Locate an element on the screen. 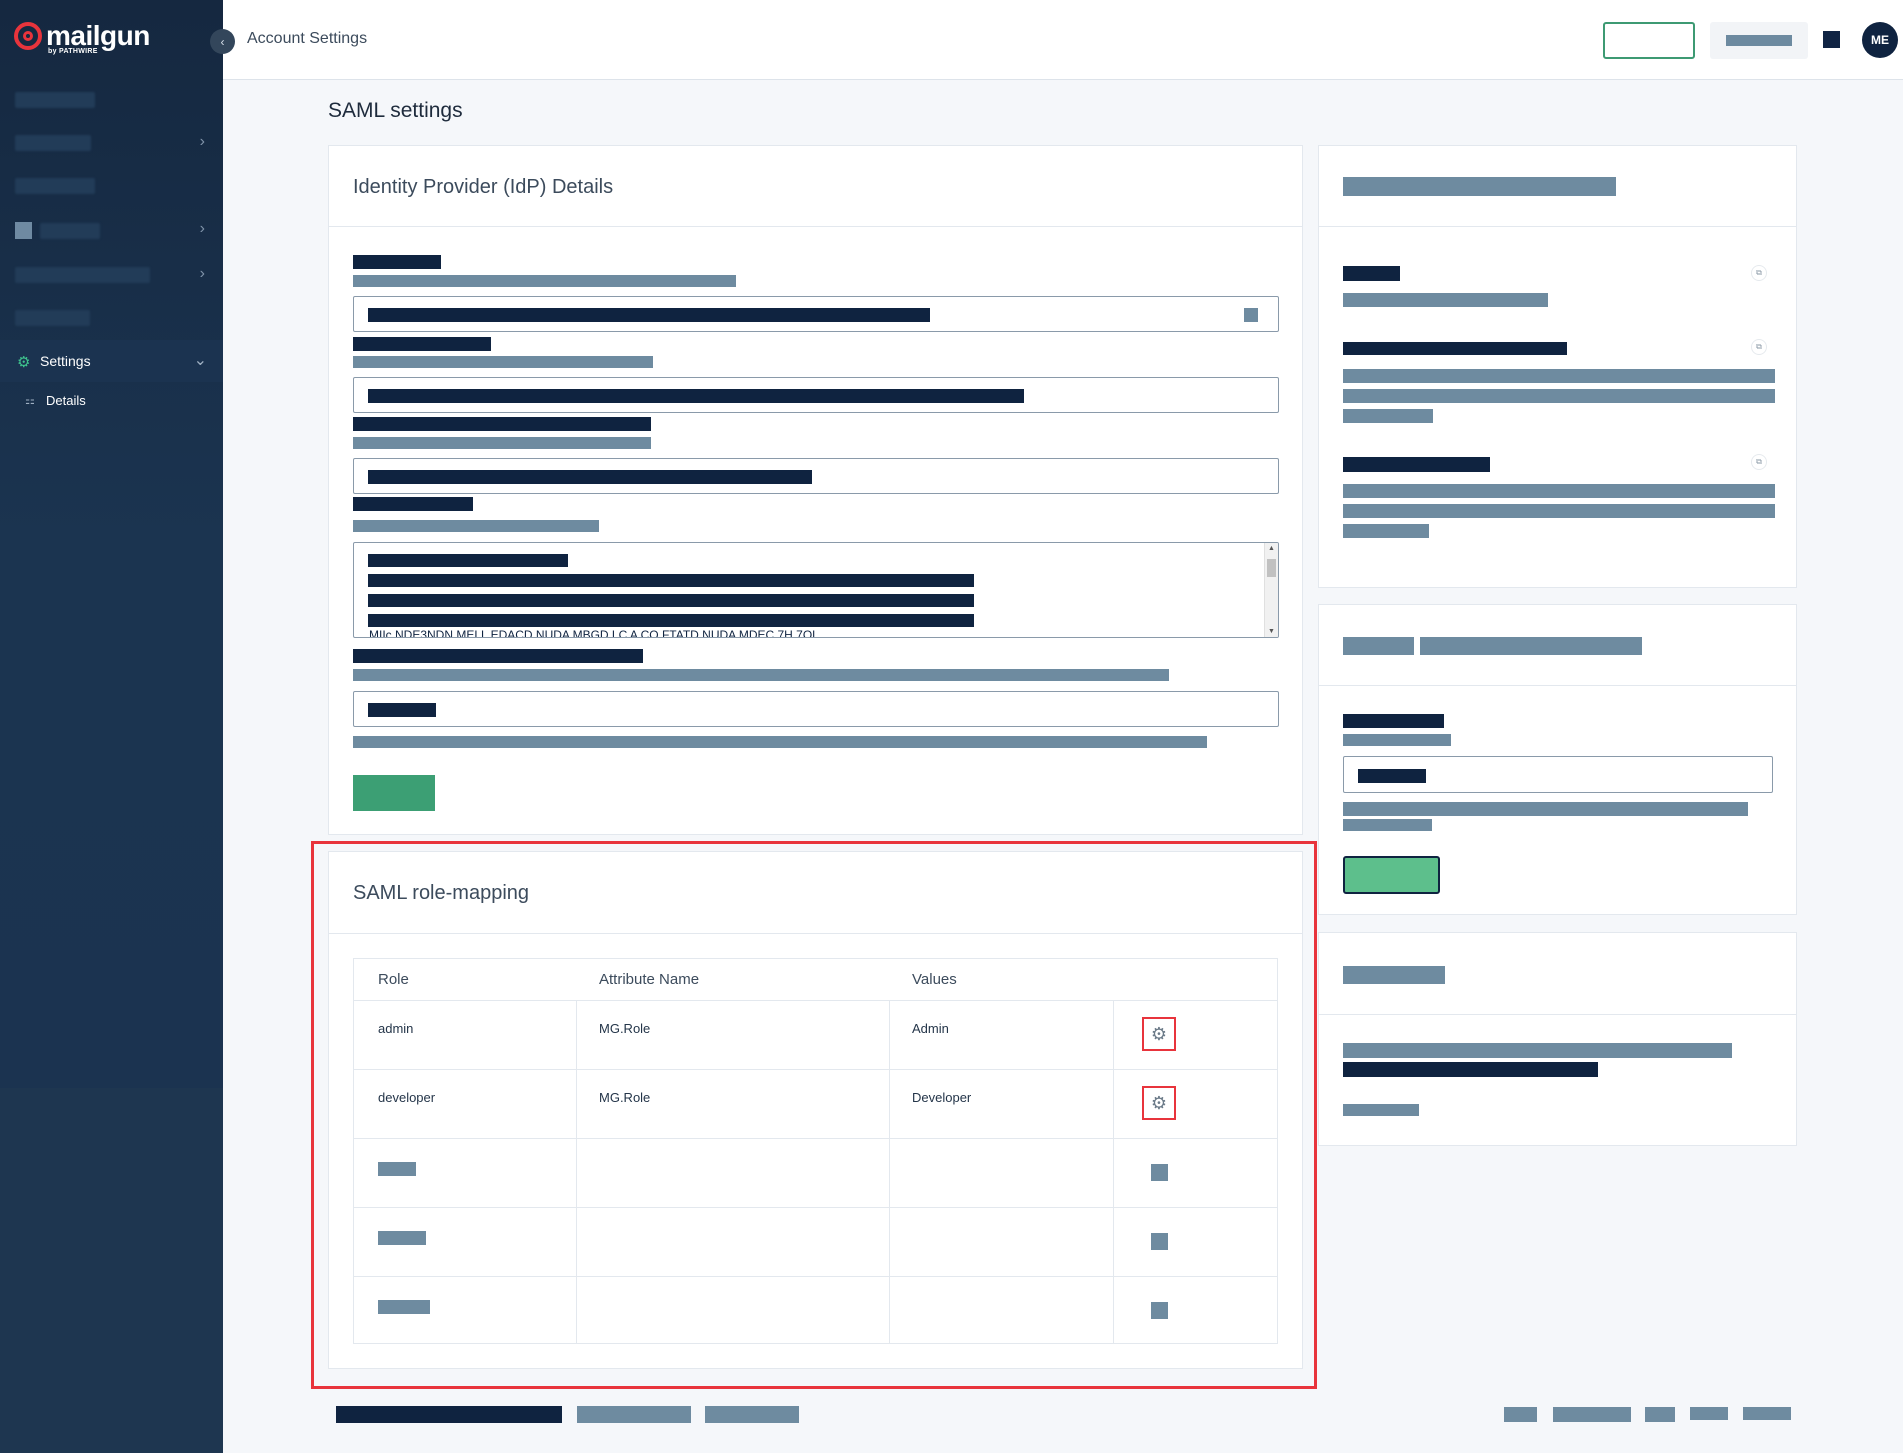  info-card is located at coordinates (1557, 1039).